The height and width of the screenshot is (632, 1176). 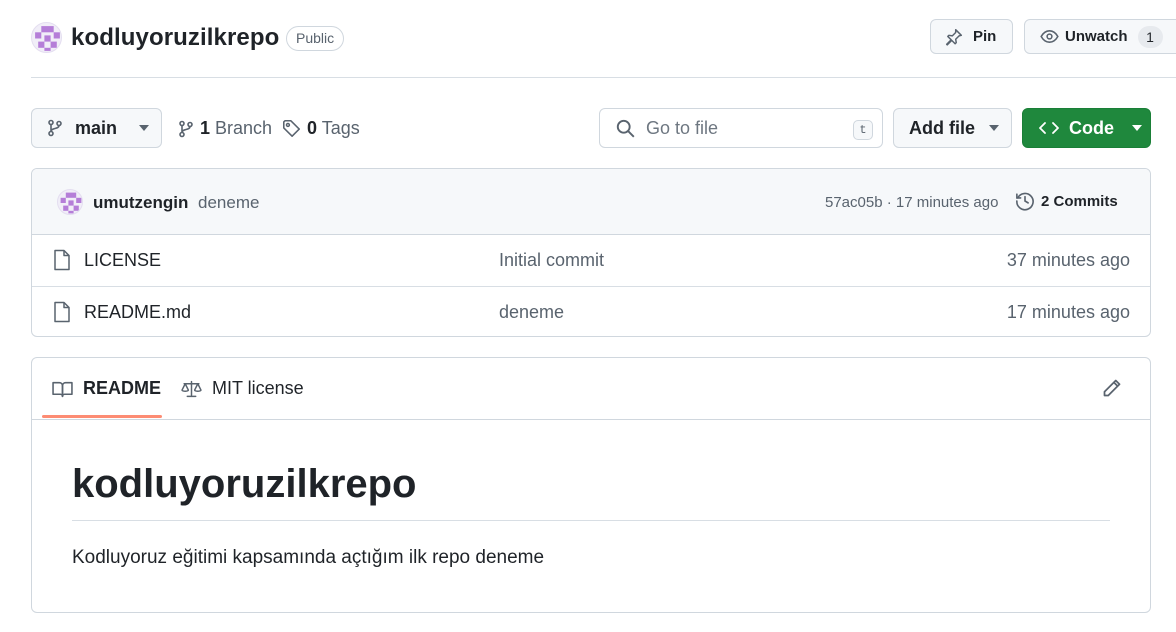 I want to click on branch-selector: main, so click(x=96, y=128).